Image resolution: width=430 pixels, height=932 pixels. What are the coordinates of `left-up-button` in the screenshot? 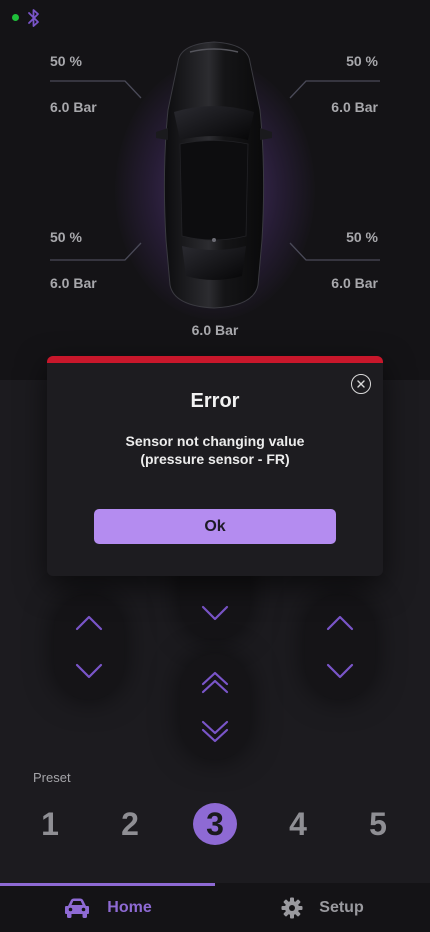 It's located at (89, 623).